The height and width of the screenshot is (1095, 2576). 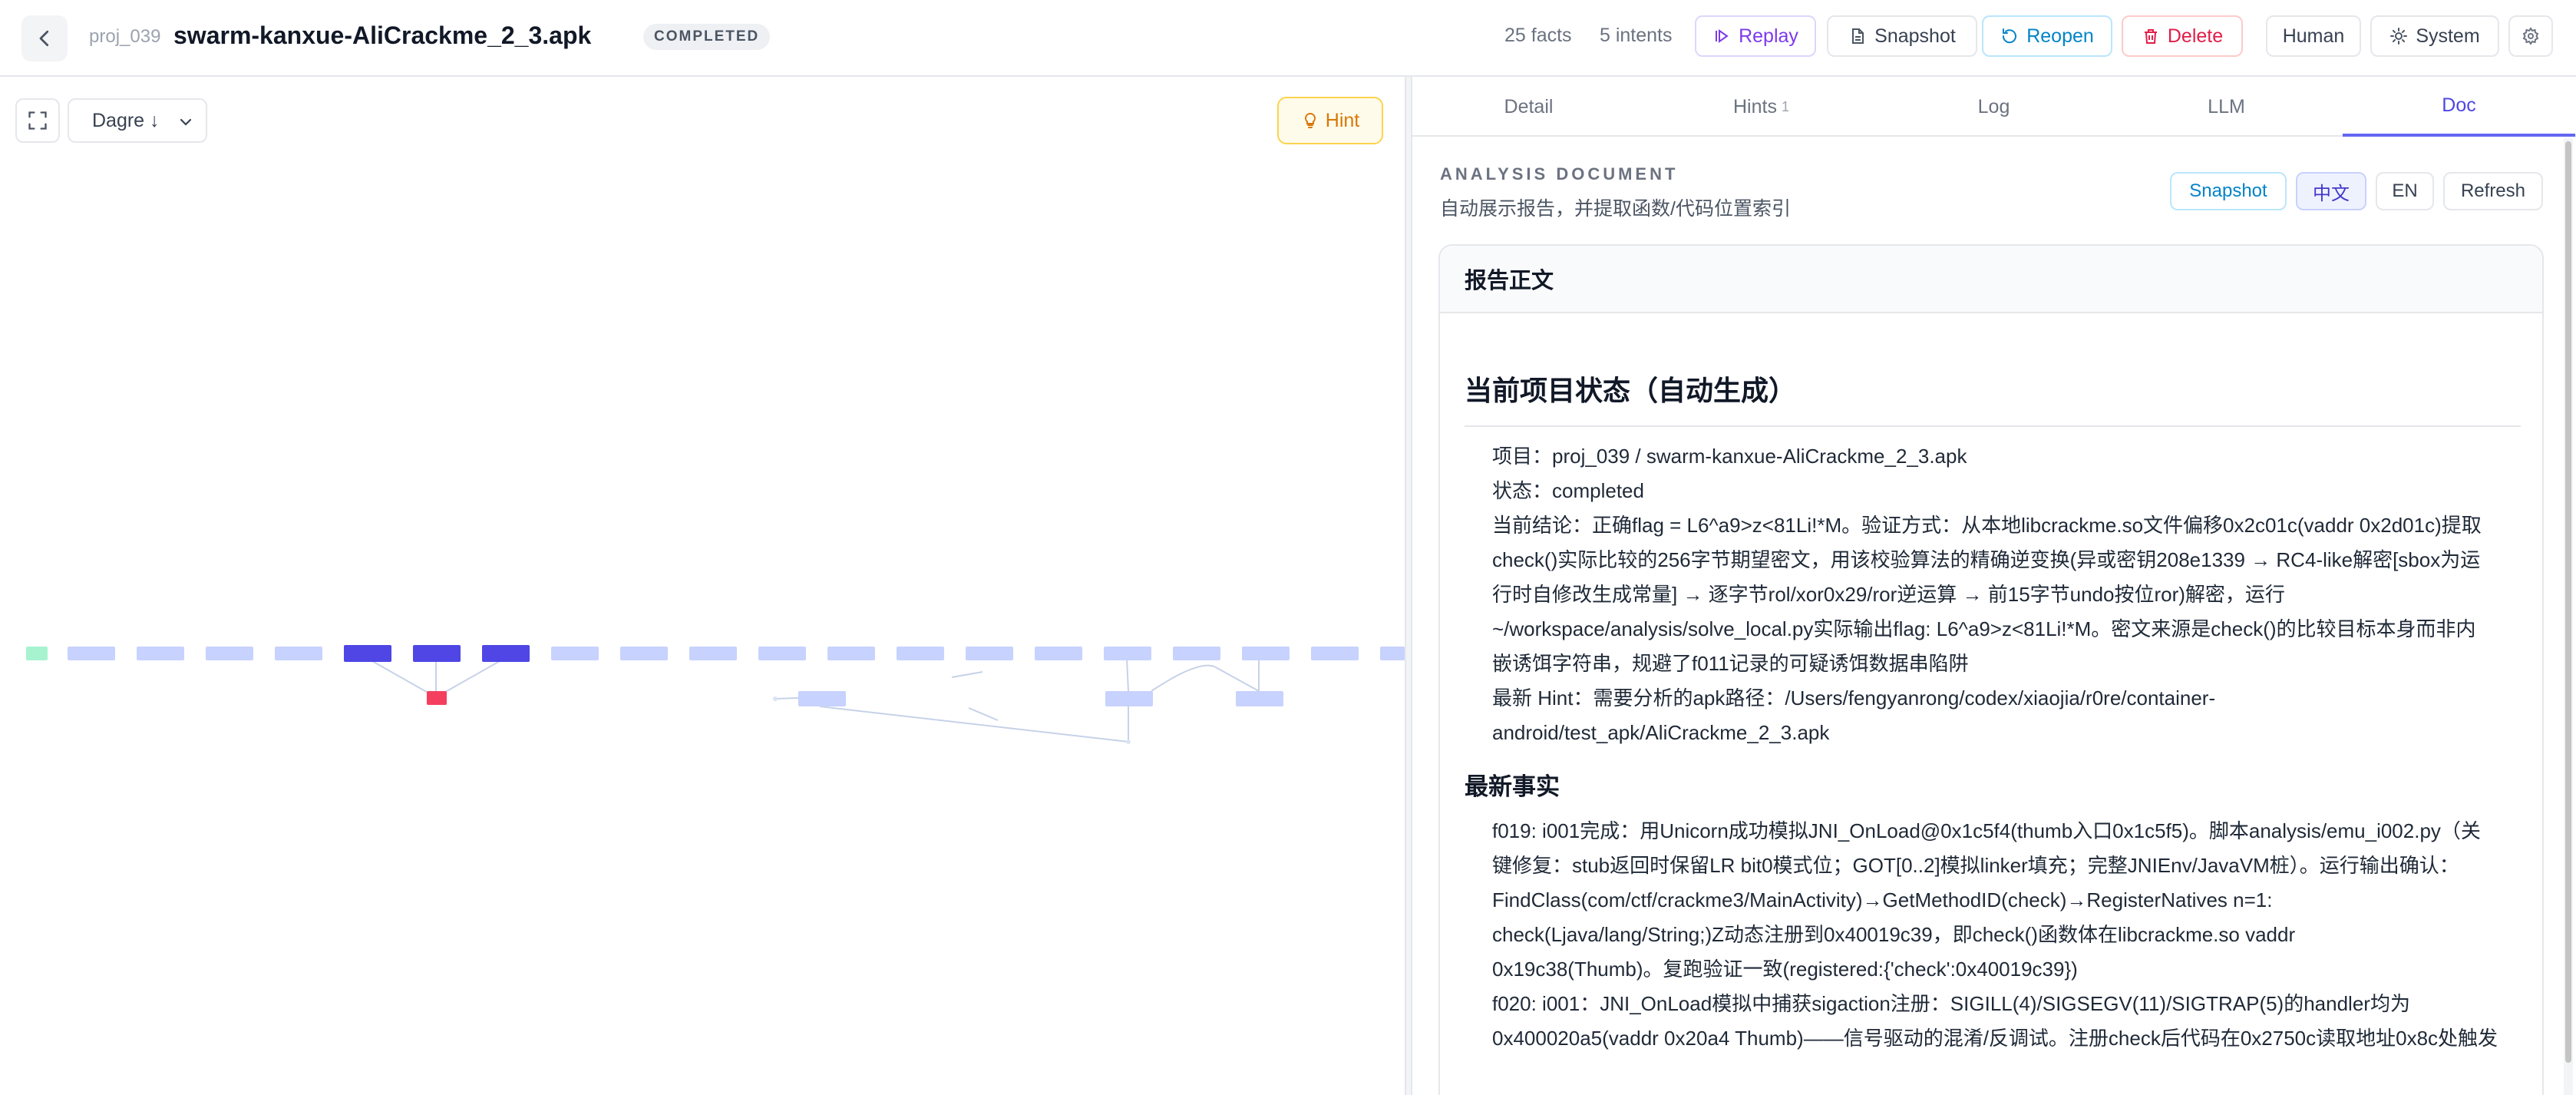 I want to click on delete-button: Delete, so click(x=2182, y=36).